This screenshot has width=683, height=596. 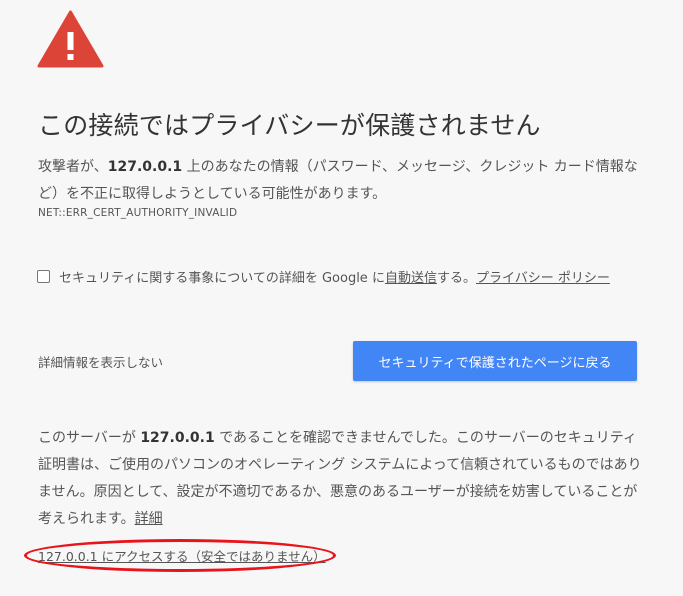 I want to click on error-code: NET::ERR_CERT_AUTHORITY_INVALID, so click(x=138, y=213).